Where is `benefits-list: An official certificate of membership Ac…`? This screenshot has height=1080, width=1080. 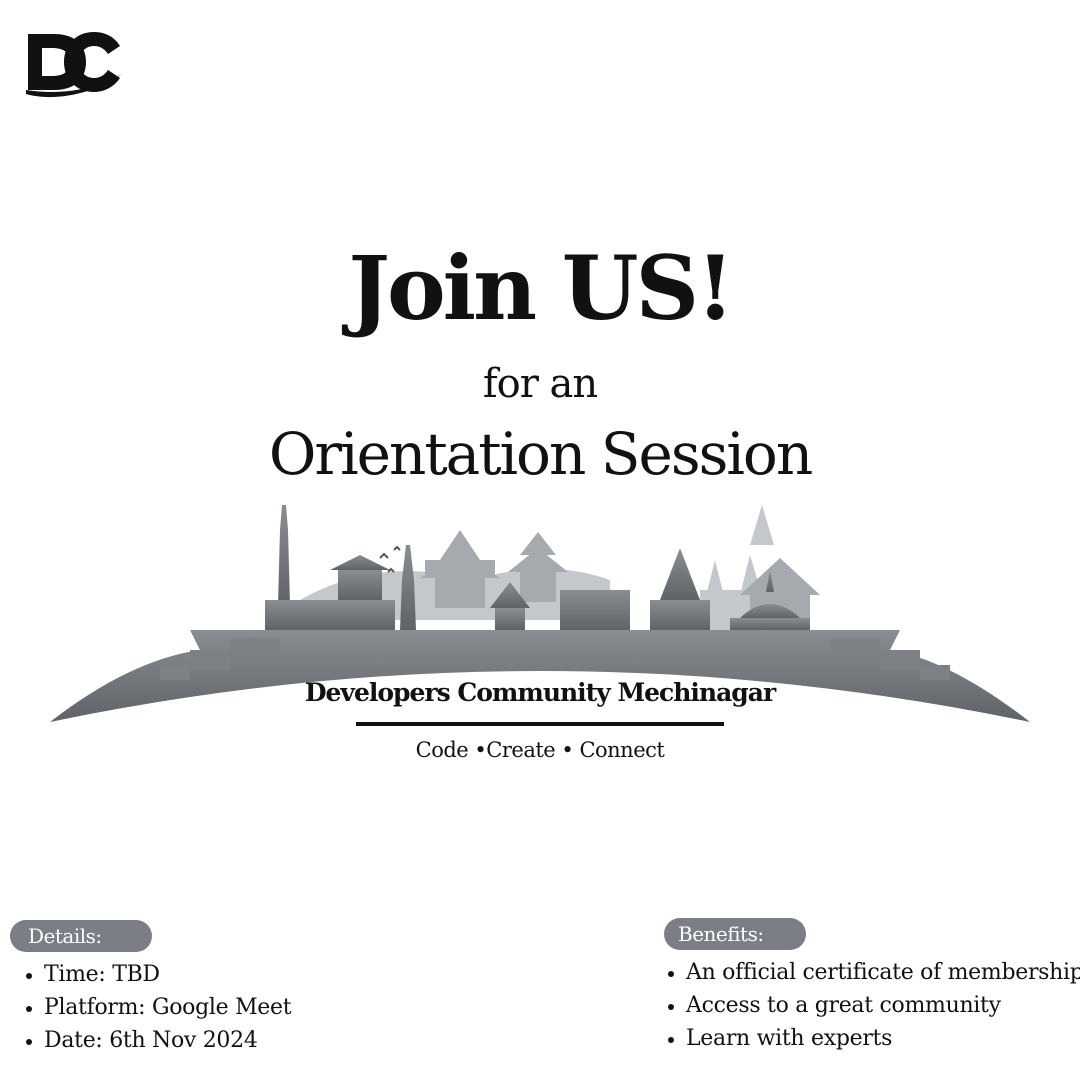 benefits-list: An official certificate of membership Ac… is located at coordinates (872, 1005).